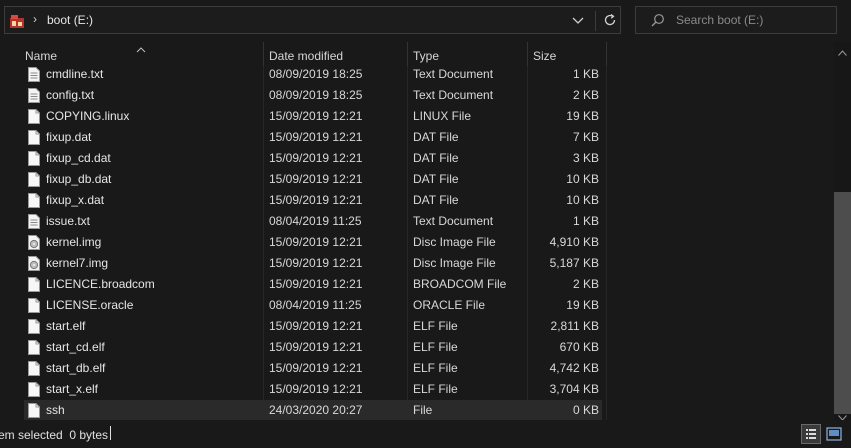  Describe the element at coordinates (610, 20) in the screenshot. I see `refresh-icon` at that location.